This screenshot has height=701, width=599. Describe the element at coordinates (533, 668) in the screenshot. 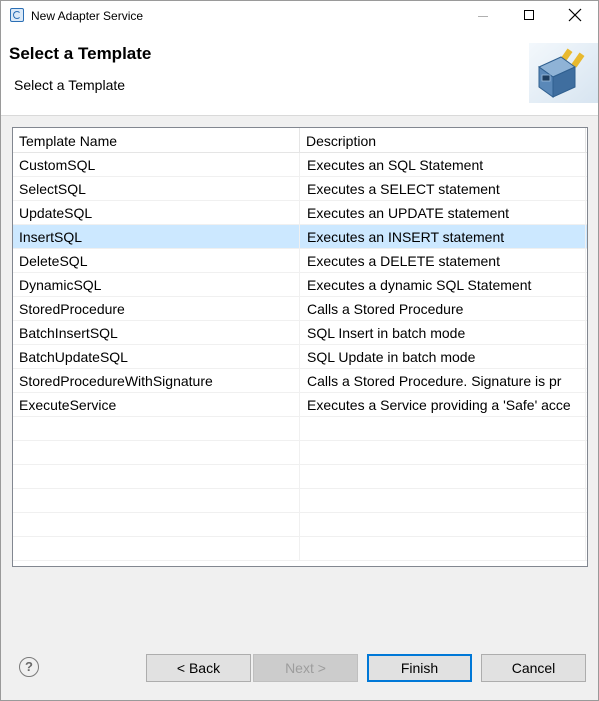

I see `cancel-button: Cancel` at that location.